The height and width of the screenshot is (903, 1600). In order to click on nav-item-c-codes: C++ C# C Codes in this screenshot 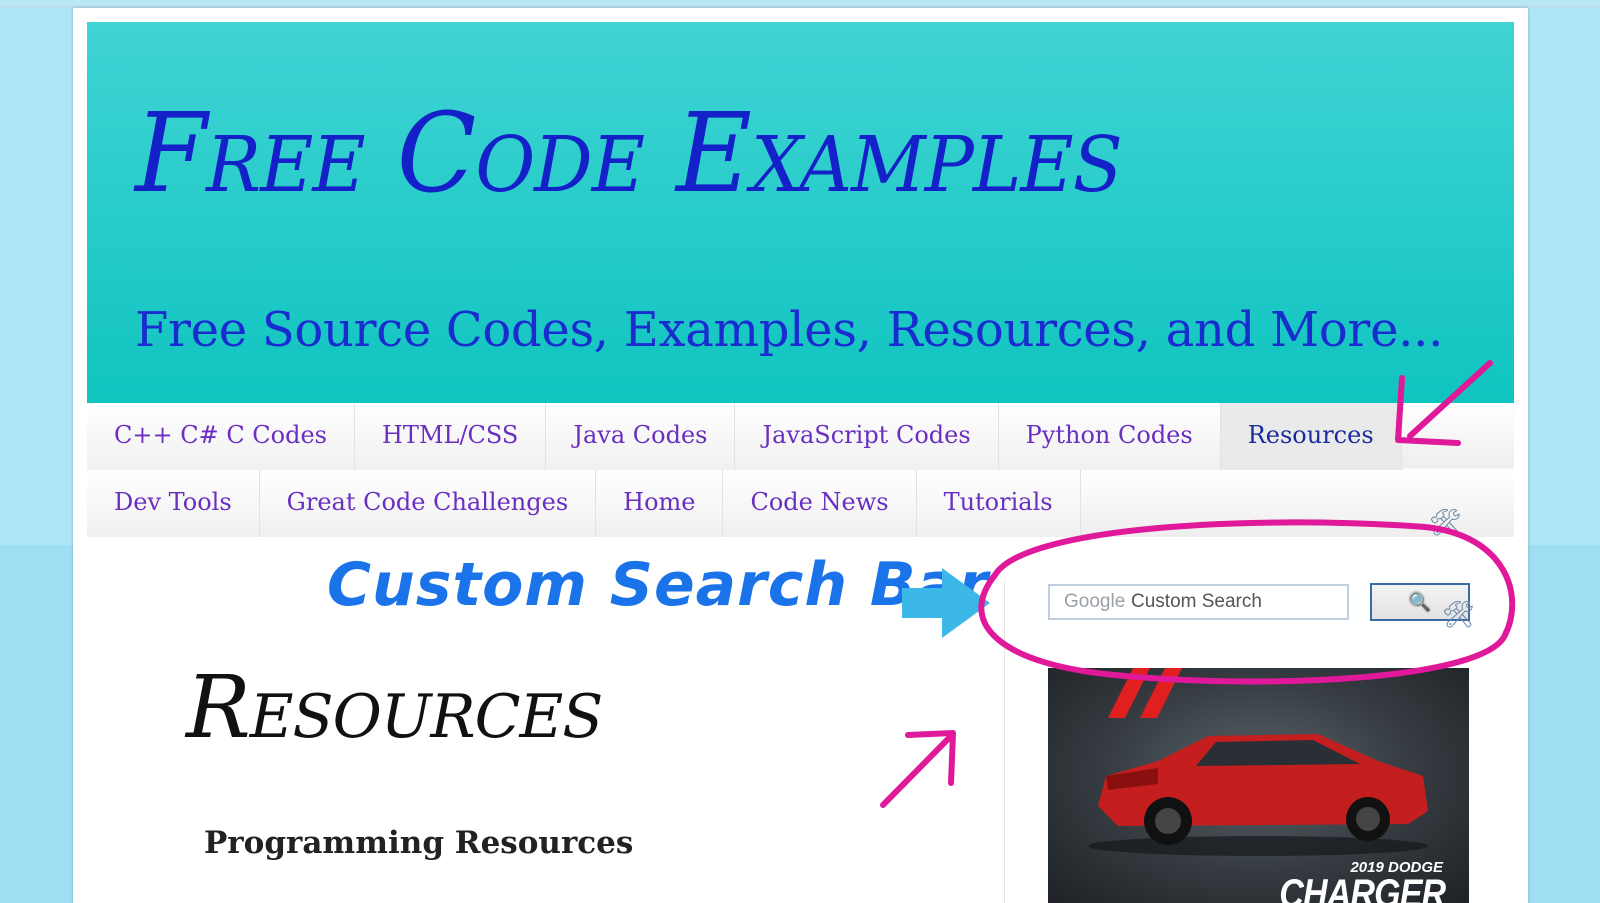, I will do `click(221, 436)`.